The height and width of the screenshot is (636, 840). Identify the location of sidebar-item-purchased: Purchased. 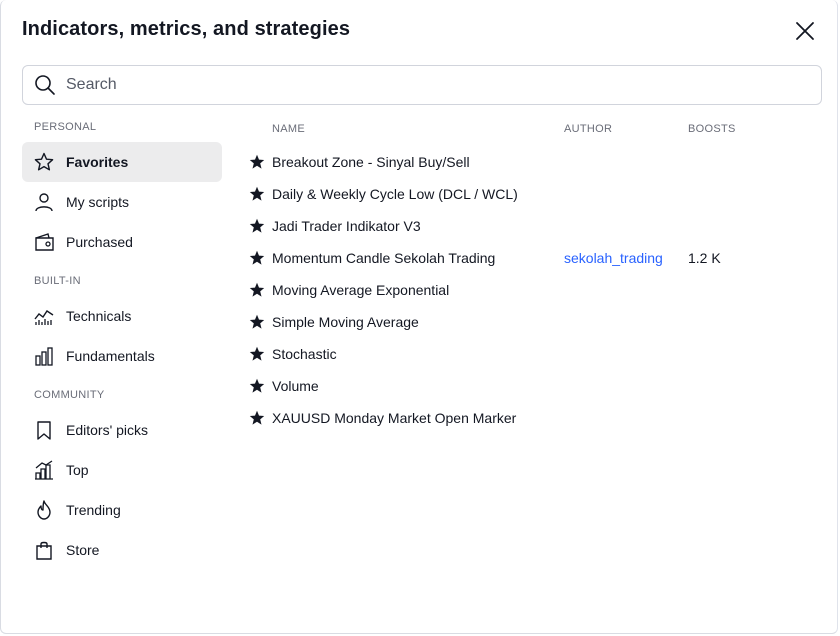
(122, 242).